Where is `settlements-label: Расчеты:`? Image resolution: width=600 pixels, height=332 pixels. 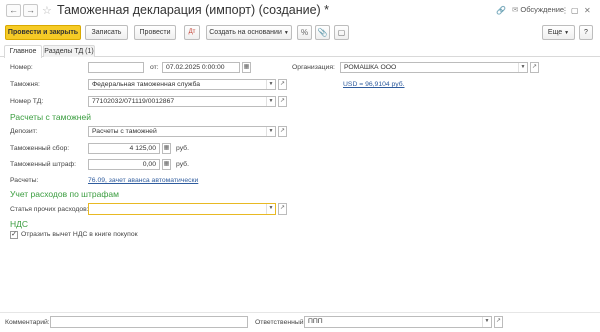 settlements-label: Расчеты: is located at coordinates (24, 180).